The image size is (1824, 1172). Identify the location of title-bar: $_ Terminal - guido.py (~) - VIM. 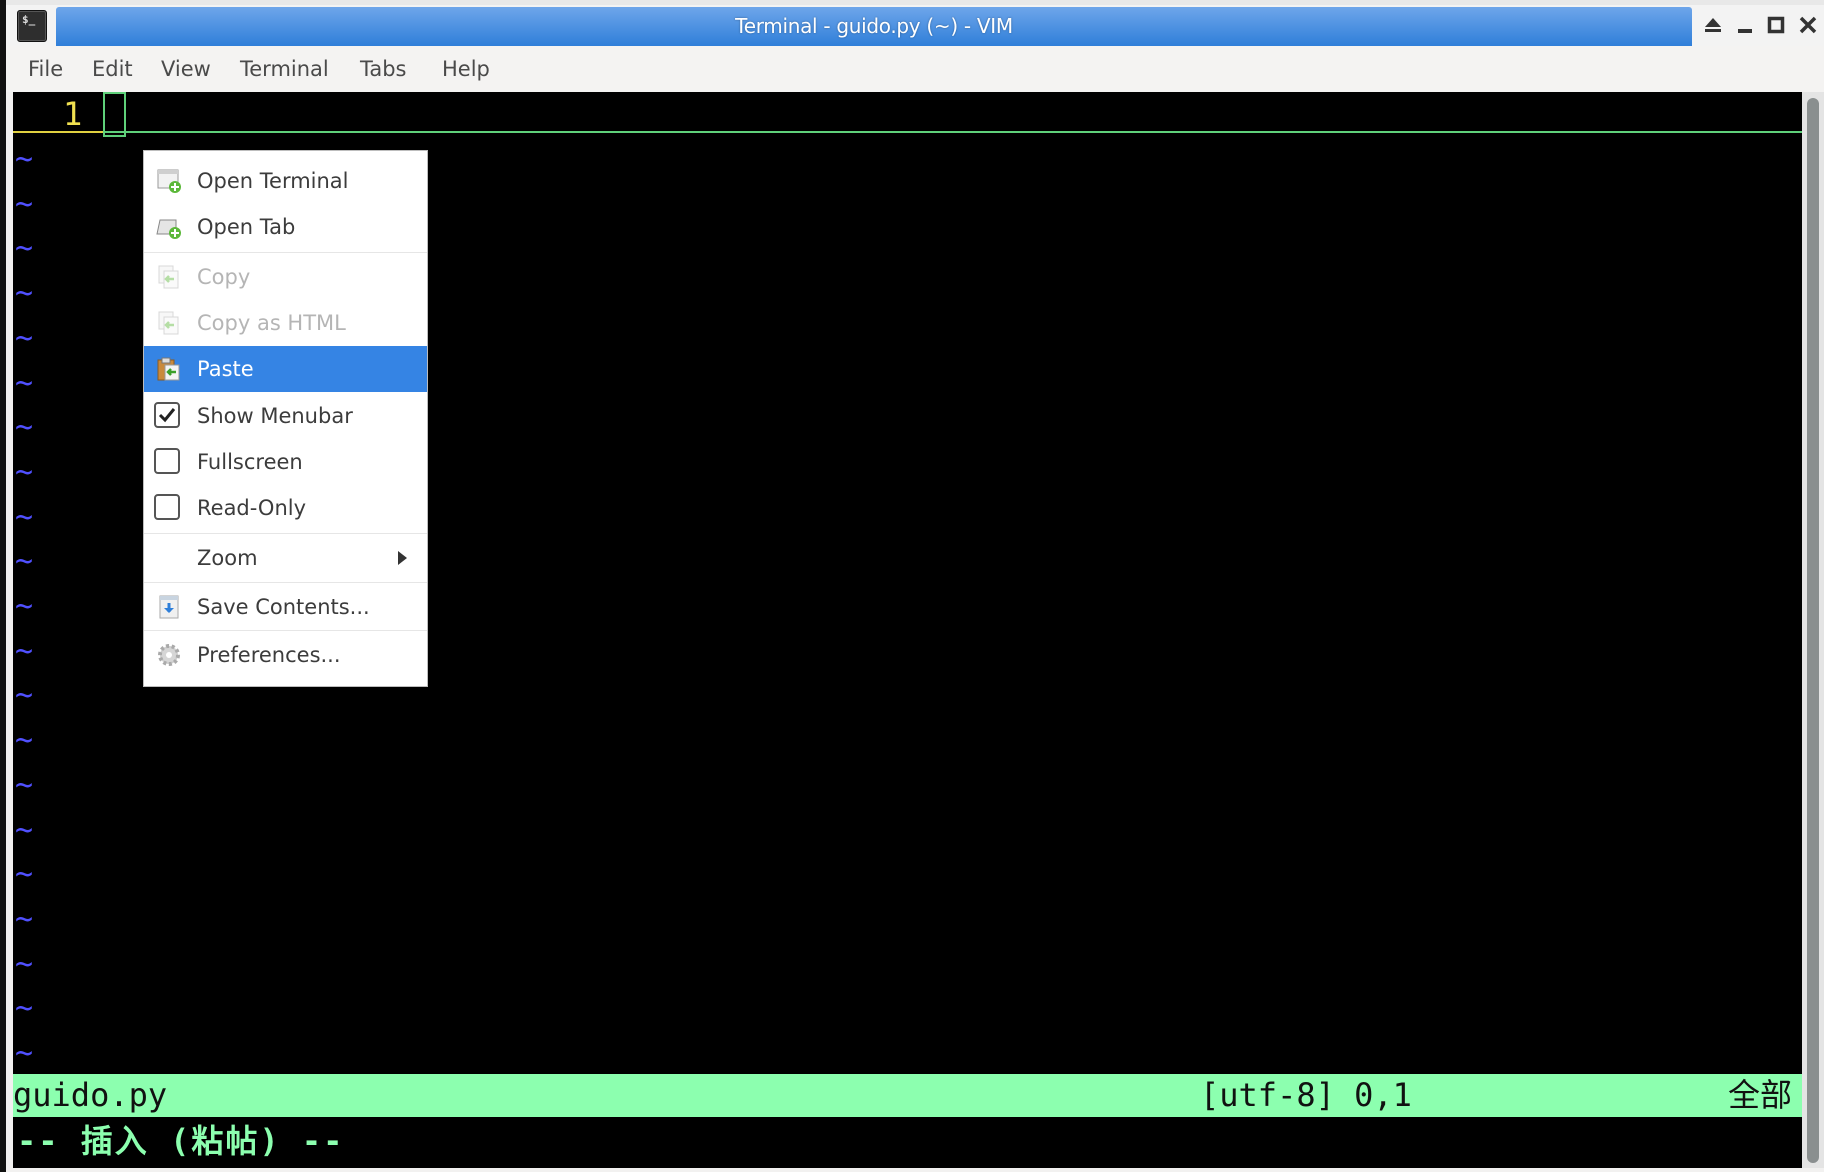
(915, 25).